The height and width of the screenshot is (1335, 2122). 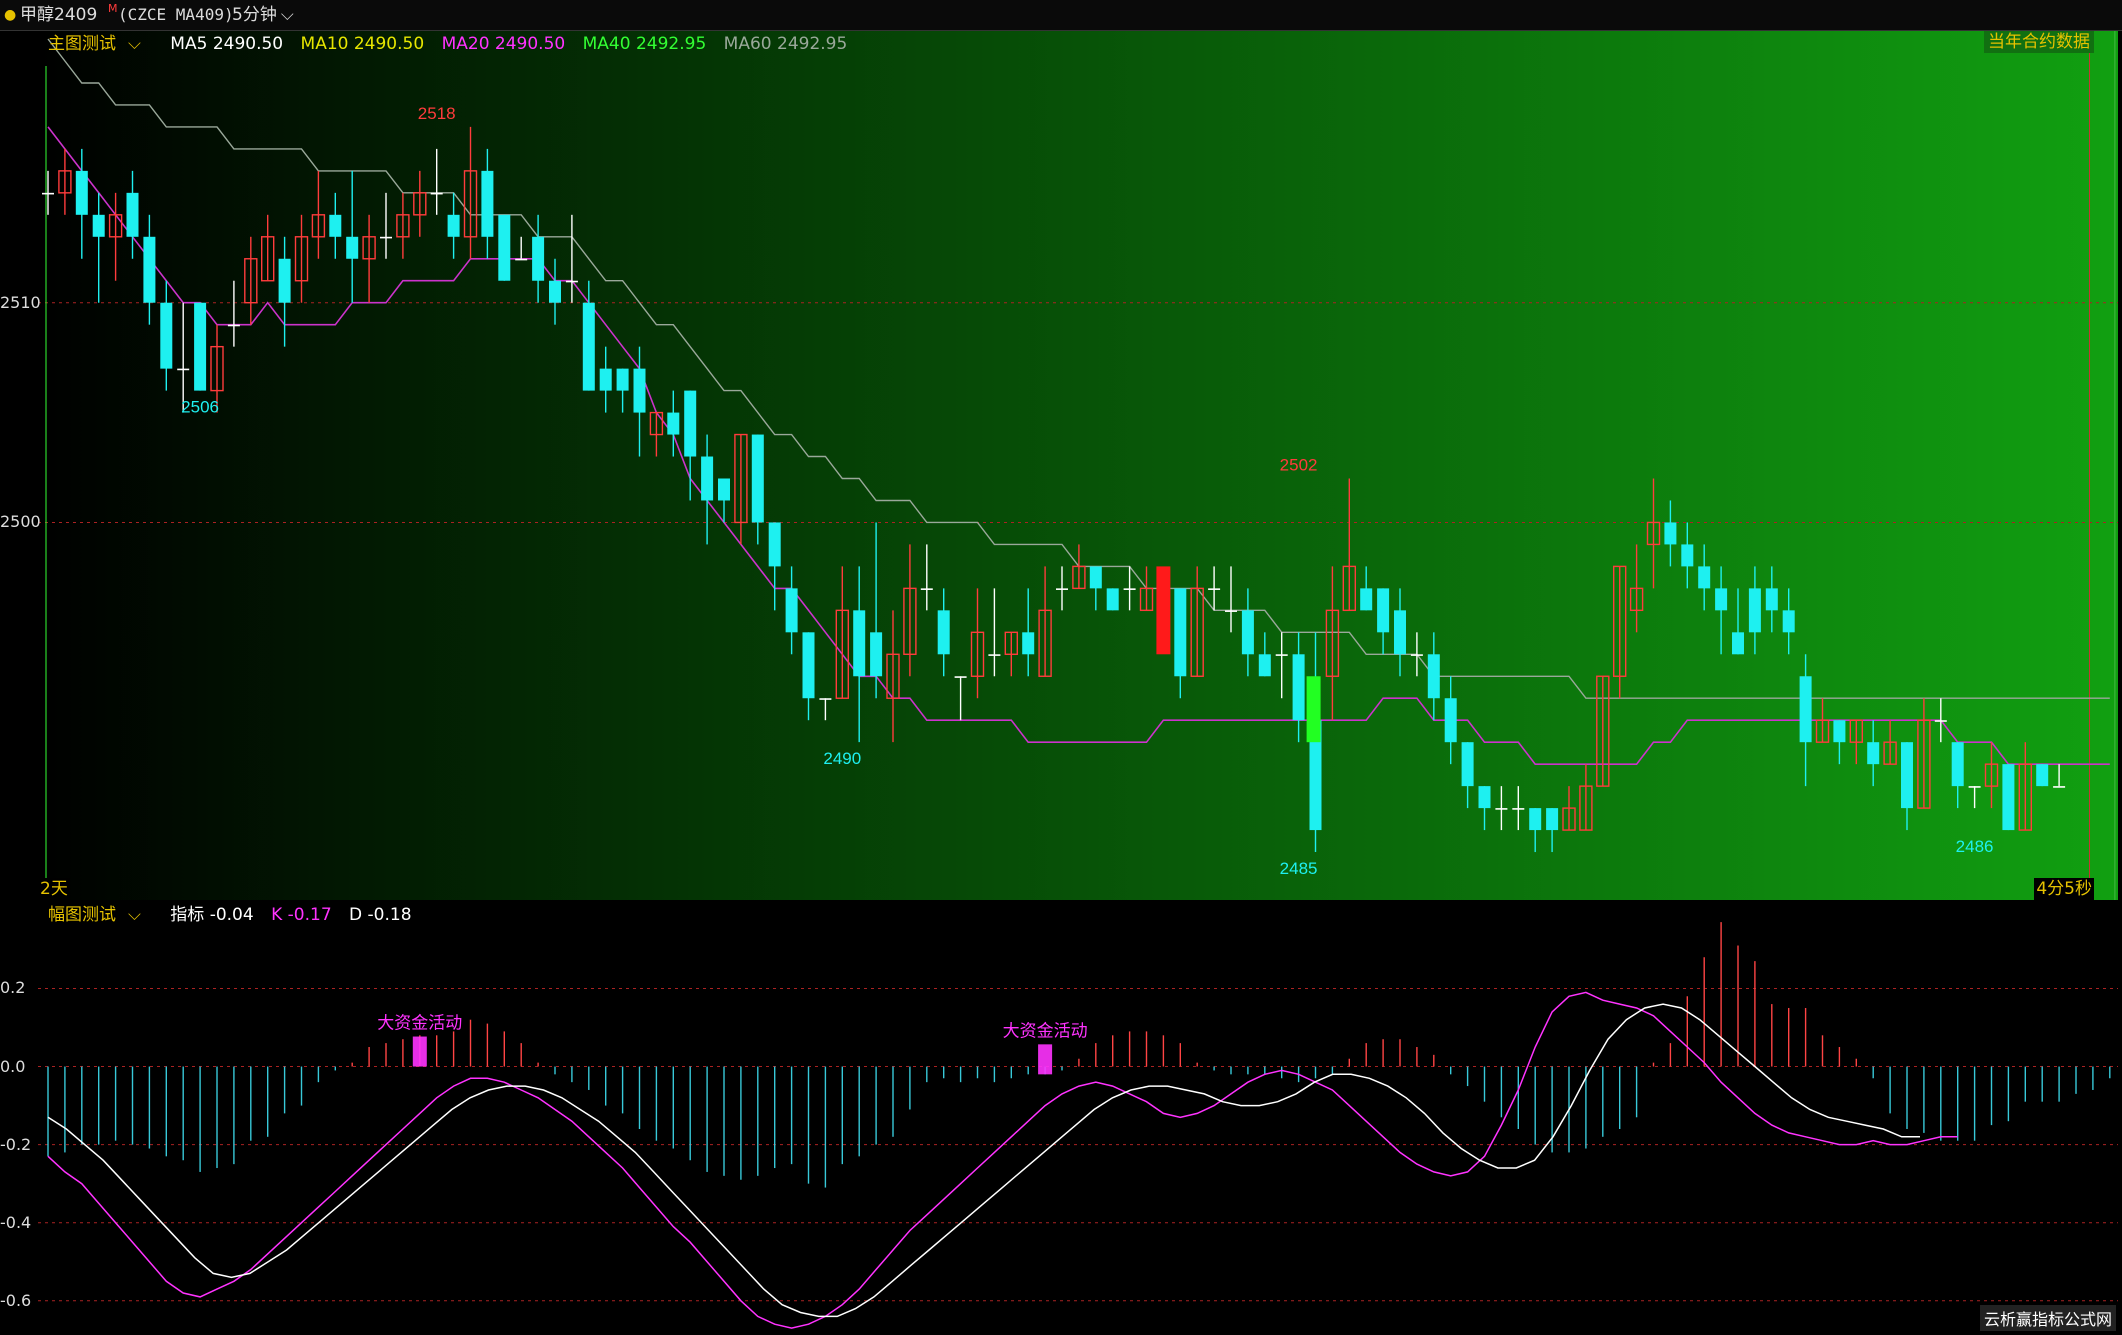 I want to click on period-label: 5分钟, so click(x=254, y=15).